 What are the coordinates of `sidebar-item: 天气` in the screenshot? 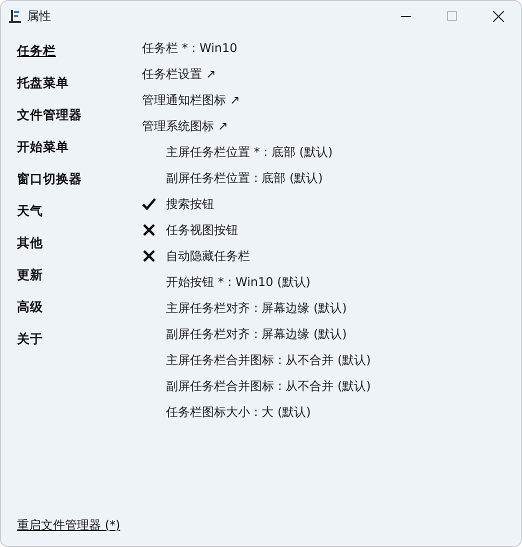 It's located at (30, 211).